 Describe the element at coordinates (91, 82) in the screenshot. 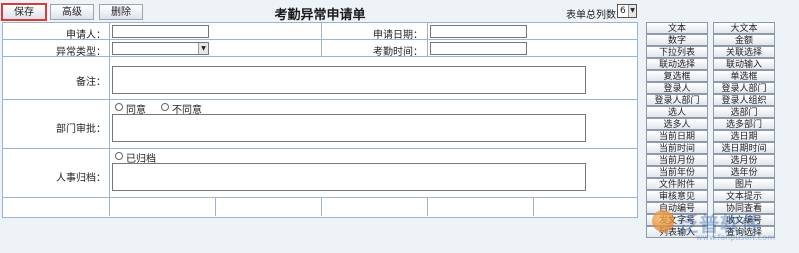

I see `remark-label: 备注：` at that location.